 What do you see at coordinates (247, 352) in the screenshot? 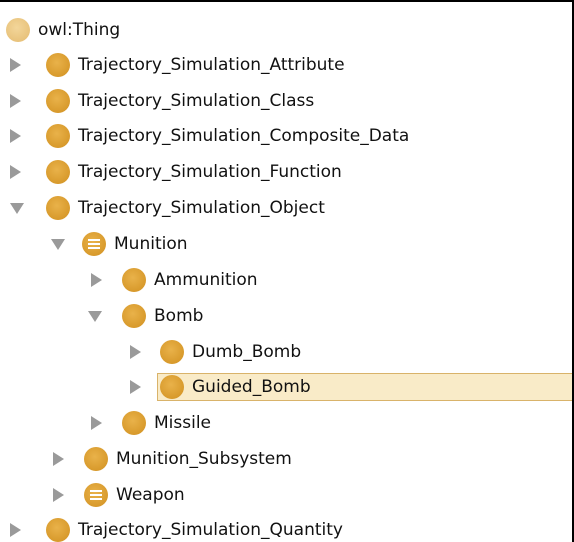
I see `node-label: Dumb_Bomb` at bounding box center [247, 352].